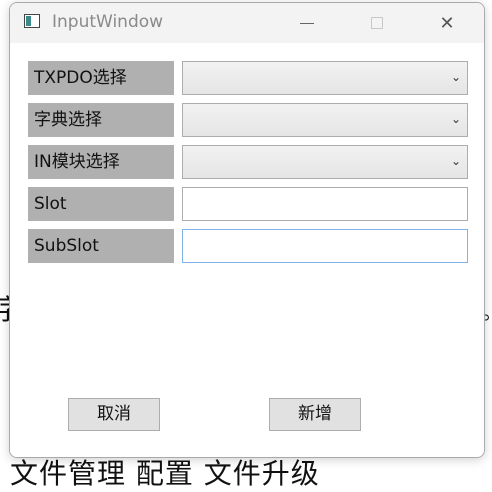 This screenshot has height=492, width=492. What do you see at coordinates (108, 22) in the screenshot?
I see `window-title: InputWindow` at bounding box center [108, 22].